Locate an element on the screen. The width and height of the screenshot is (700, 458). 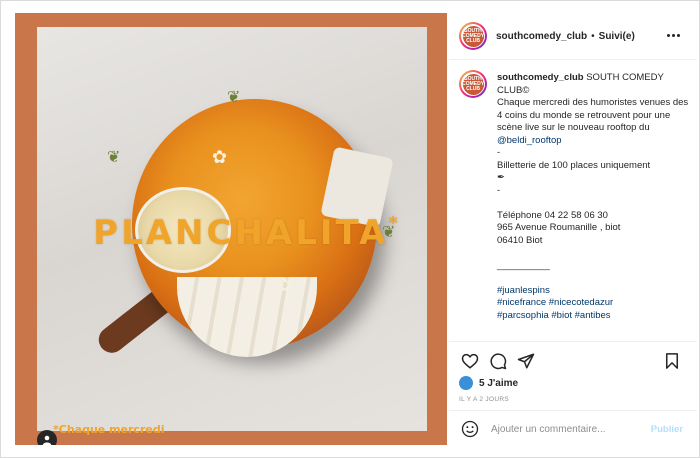
liker-avatar is located at coordinates (466, 383).